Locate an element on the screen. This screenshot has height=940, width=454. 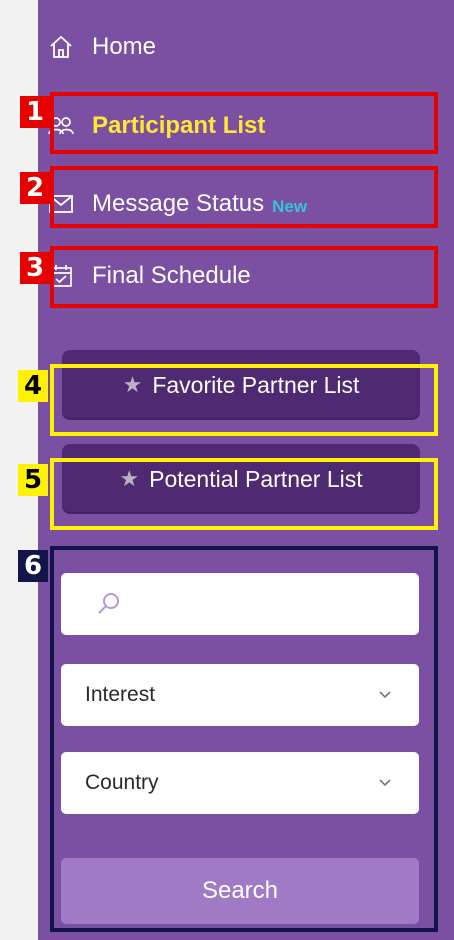
annotation-number-4: 4 is located at coordinates (33, 386).